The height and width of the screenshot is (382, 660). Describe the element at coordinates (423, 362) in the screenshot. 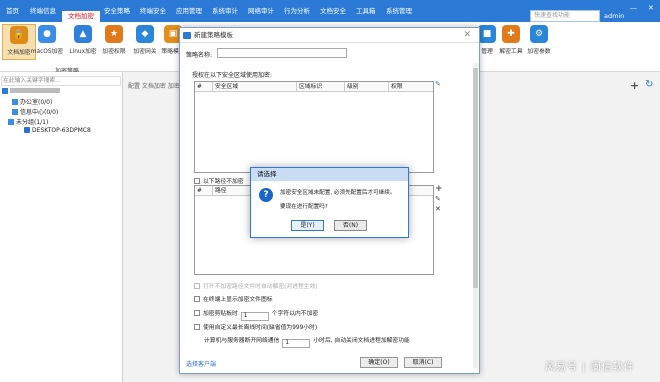

I see `cancel-button: 取消(C)` at that location.